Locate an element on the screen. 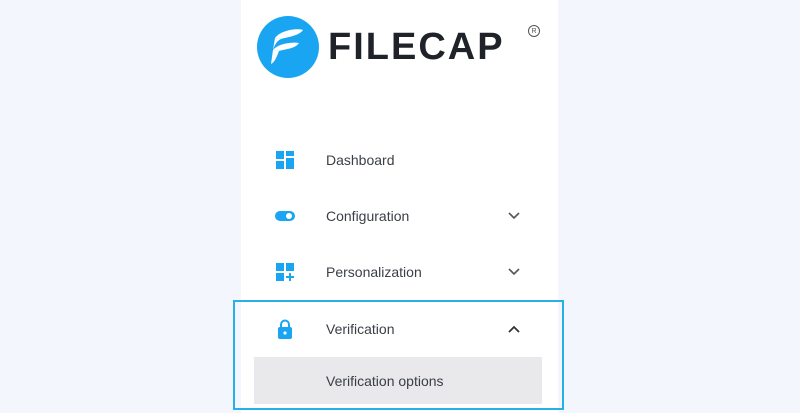  filecap-logo: FILECAP is located at coordinates (381, 47).